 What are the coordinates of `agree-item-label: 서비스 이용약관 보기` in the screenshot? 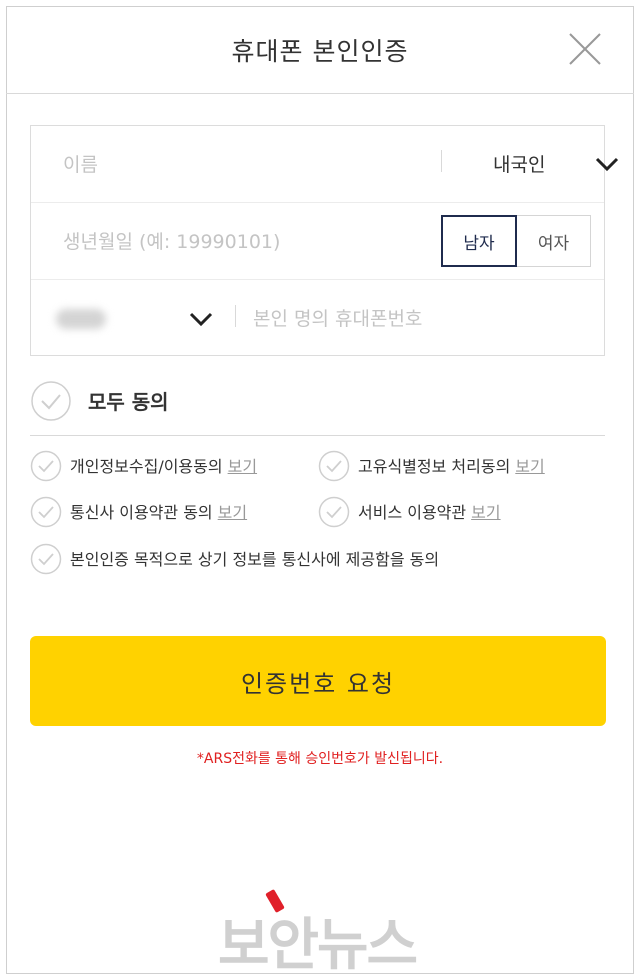 It's located at (429, 512).